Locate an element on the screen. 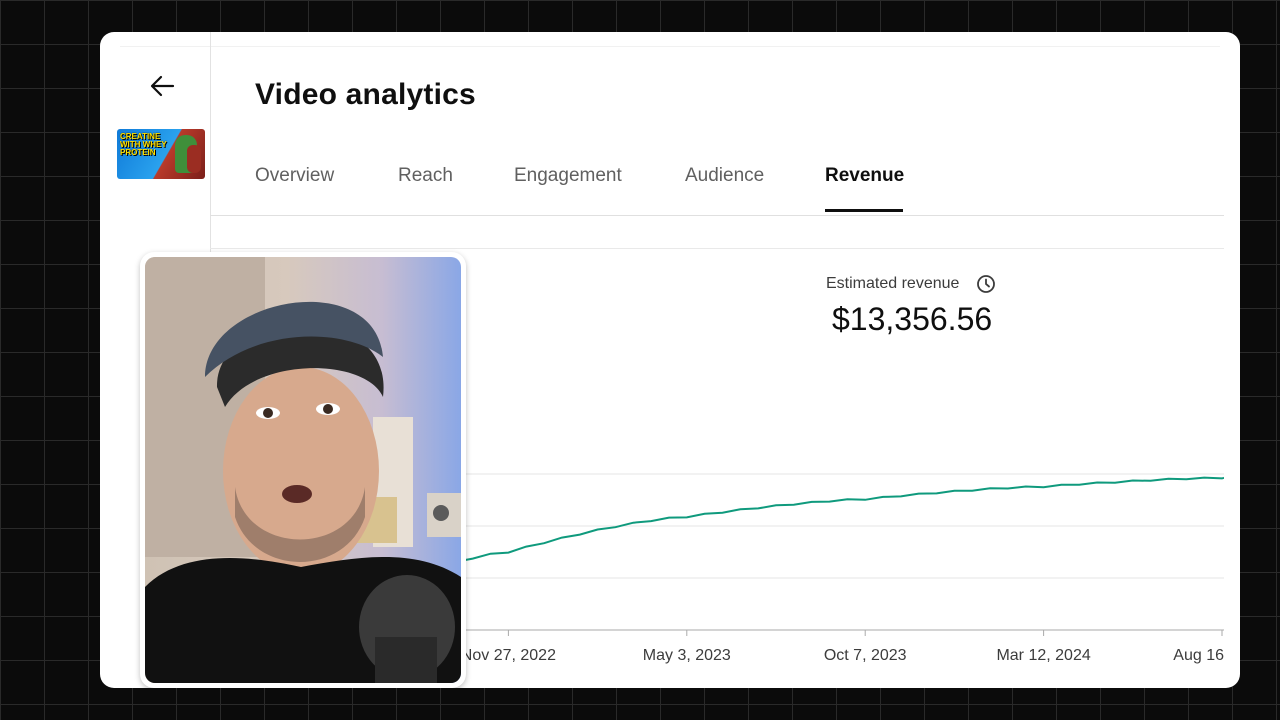  tab-engagement: Engagement is located at coordinates (568, 176).